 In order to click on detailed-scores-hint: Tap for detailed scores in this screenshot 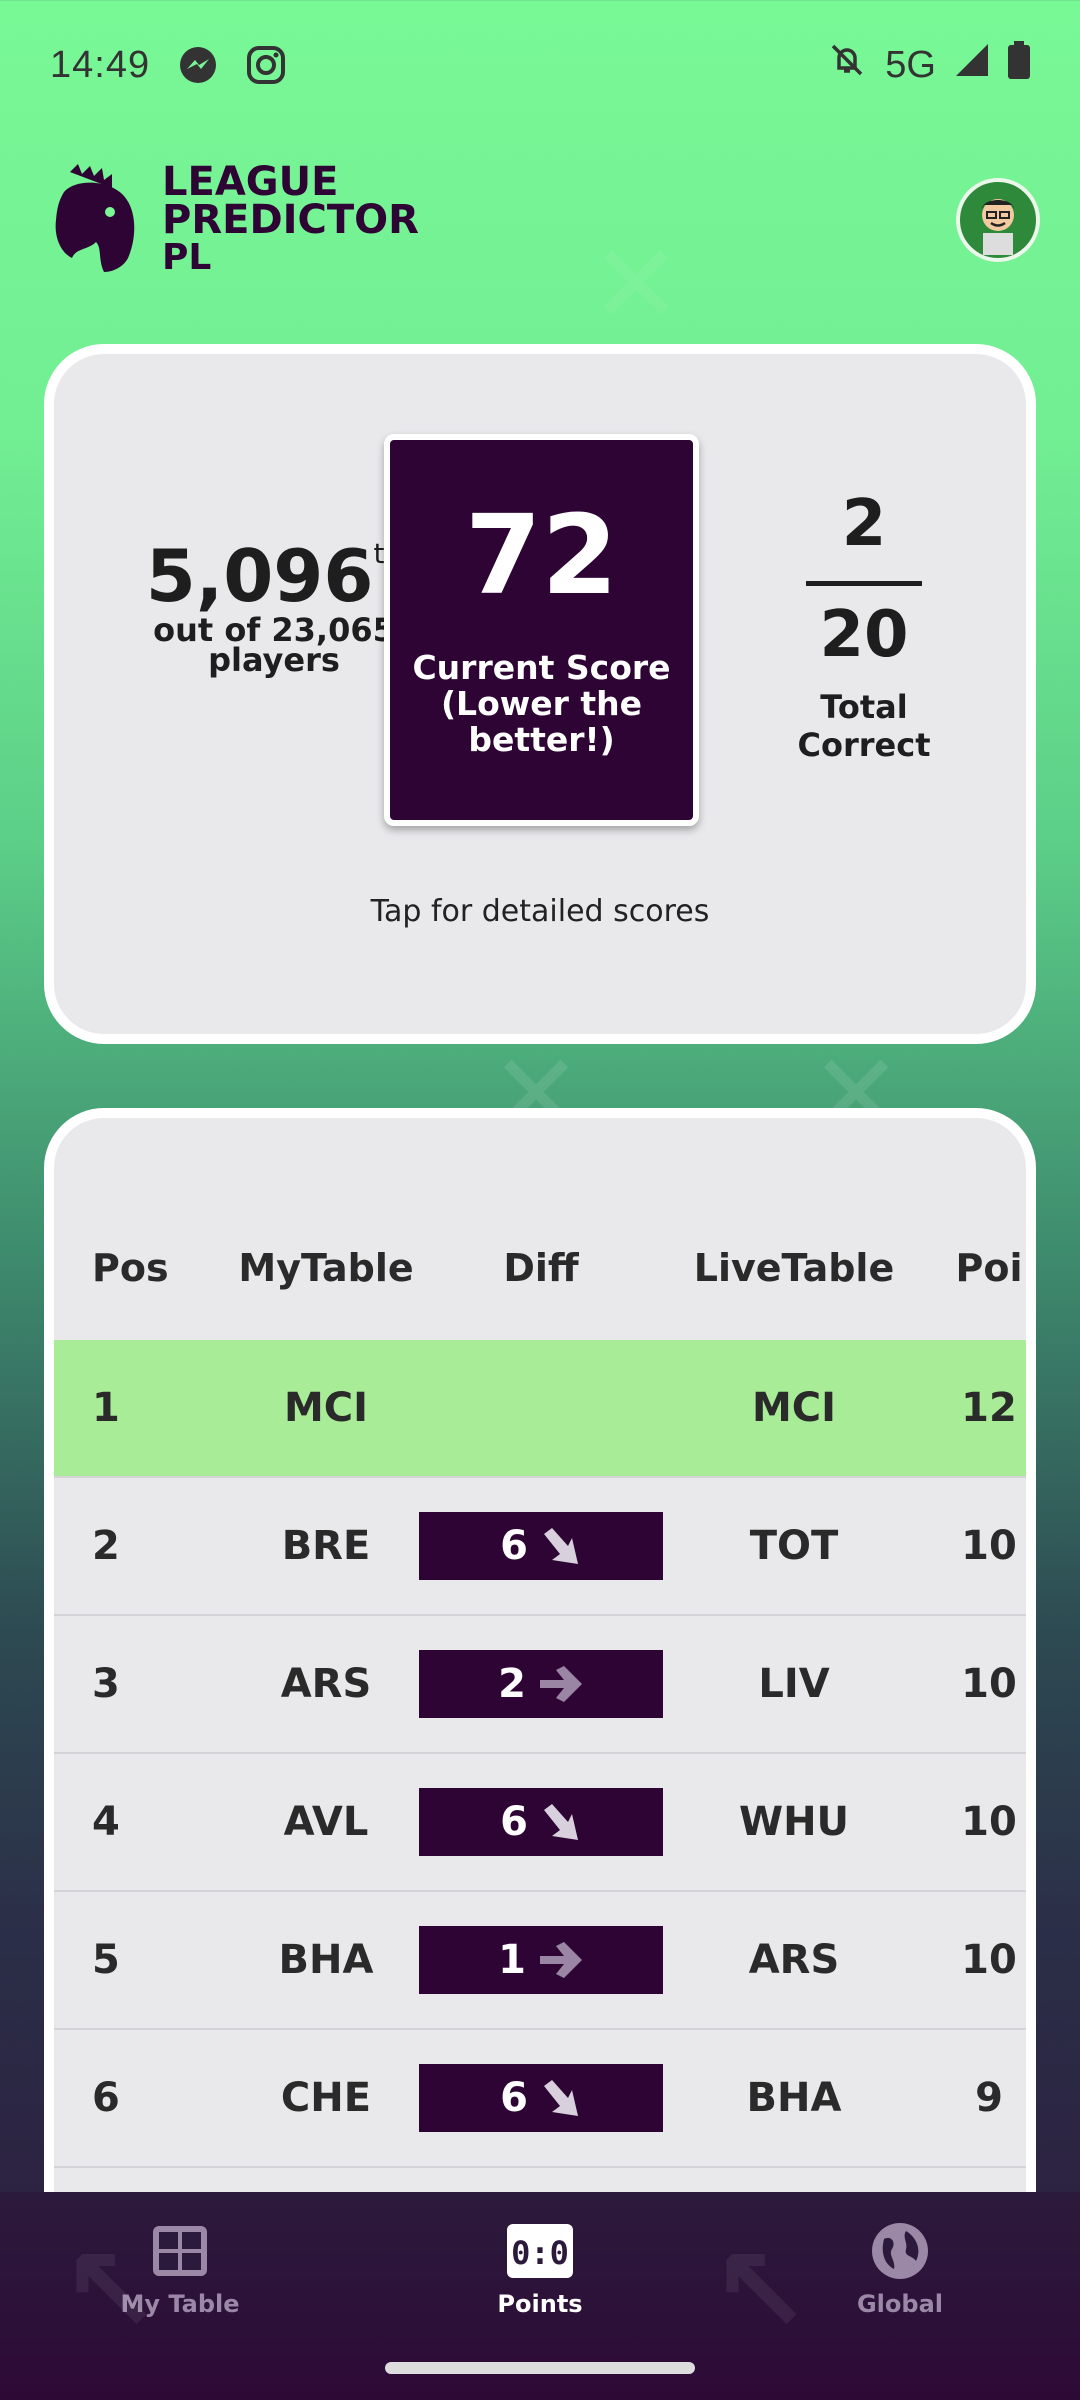, I will do `click(540, 911)`.